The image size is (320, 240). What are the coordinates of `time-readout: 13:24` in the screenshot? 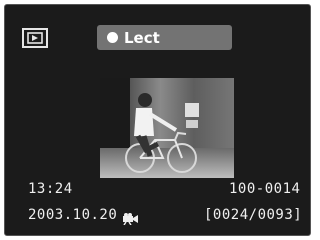 It's located at (50, 189).